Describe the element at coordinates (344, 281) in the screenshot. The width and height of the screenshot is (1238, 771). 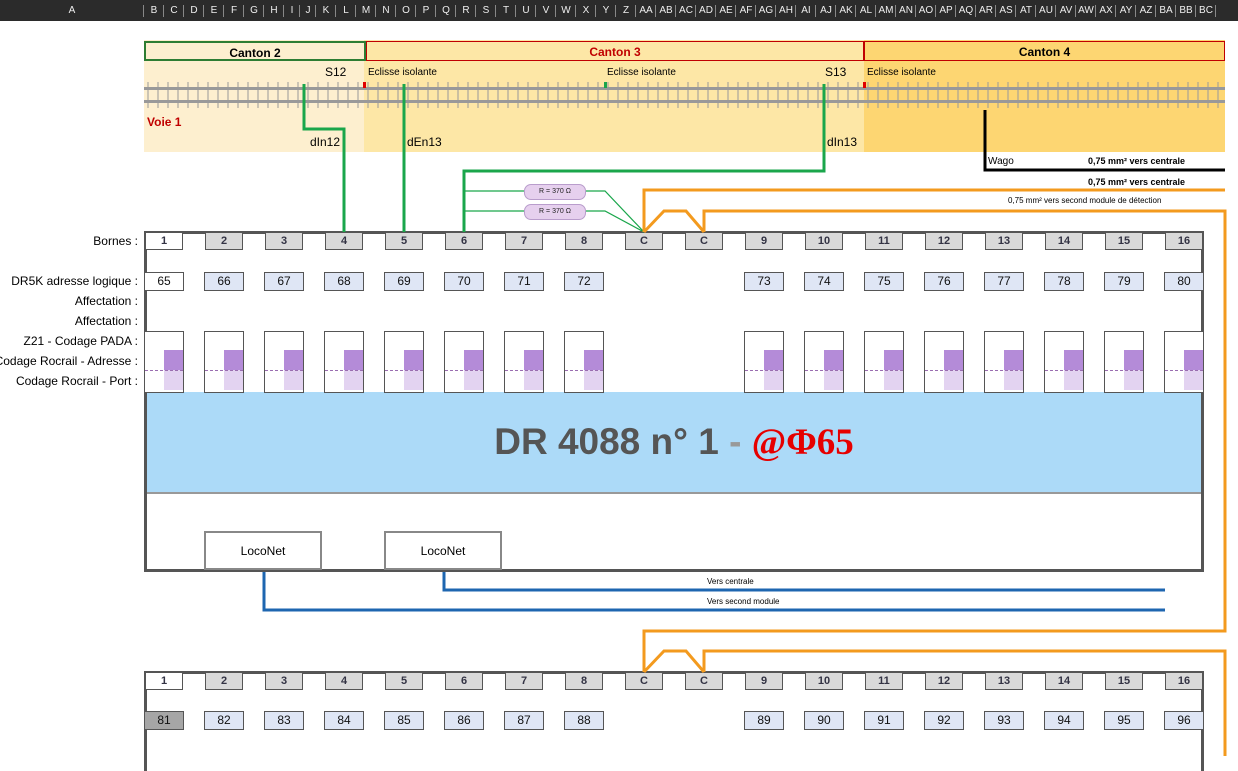
I see `module1-address-4: 68` at that location.